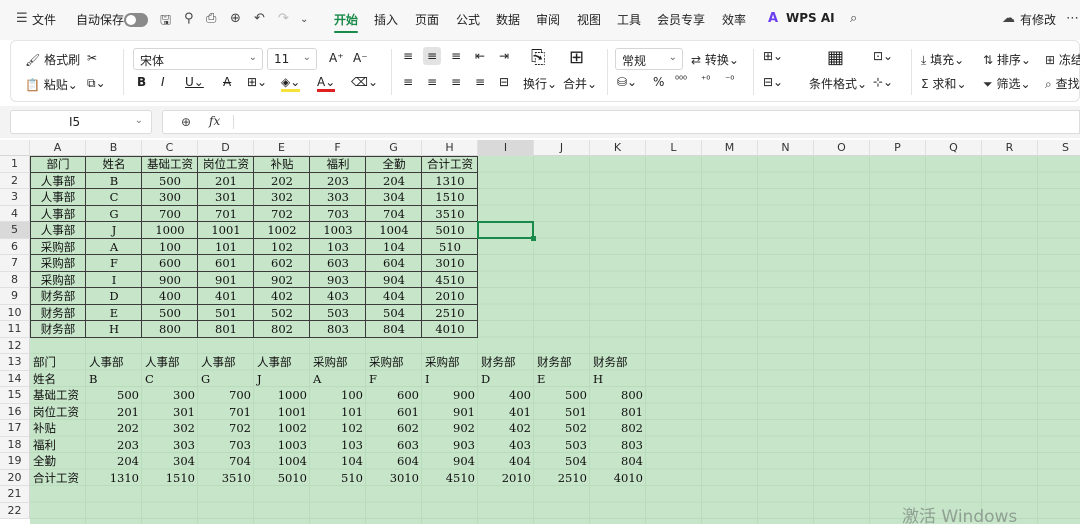 The image size is (1080, 524). Describe the element at coordinates (715, 59) in the screenshot. I see `convert-button: ⇄ 转换⌄` at that location.